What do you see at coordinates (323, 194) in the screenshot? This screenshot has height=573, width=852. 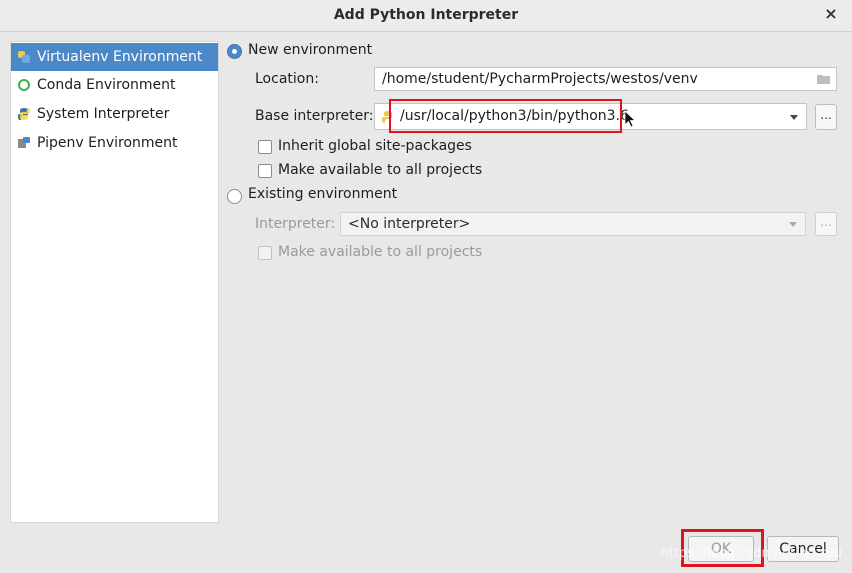 I see `existing-environment-label: Existing environment` at bounding box center [323, 194].